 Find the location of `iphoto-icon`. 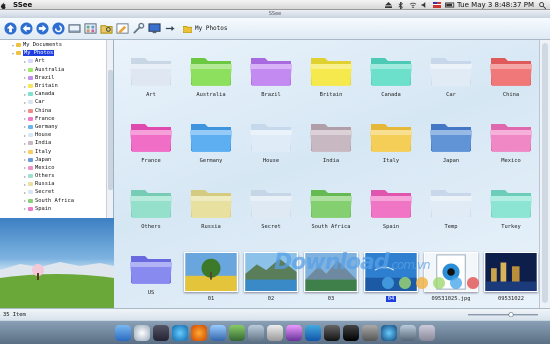

iphoto-icon is located at coordinates (313, 332).